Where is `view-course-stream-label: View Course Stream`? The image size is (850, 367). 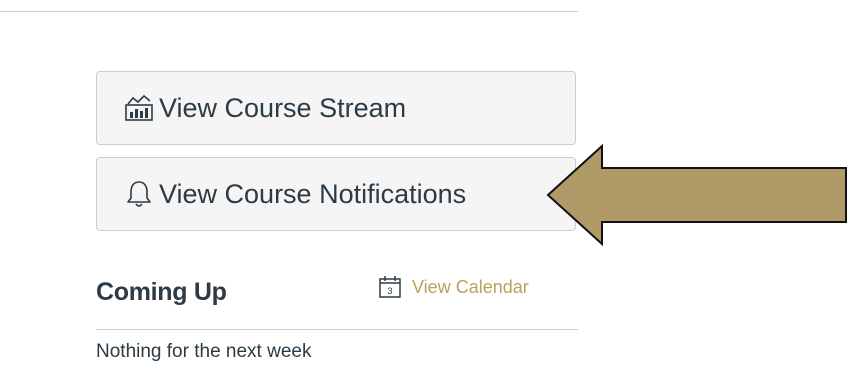
view-course-stream-label: View Course Stream is located at coordinates (283, 107).